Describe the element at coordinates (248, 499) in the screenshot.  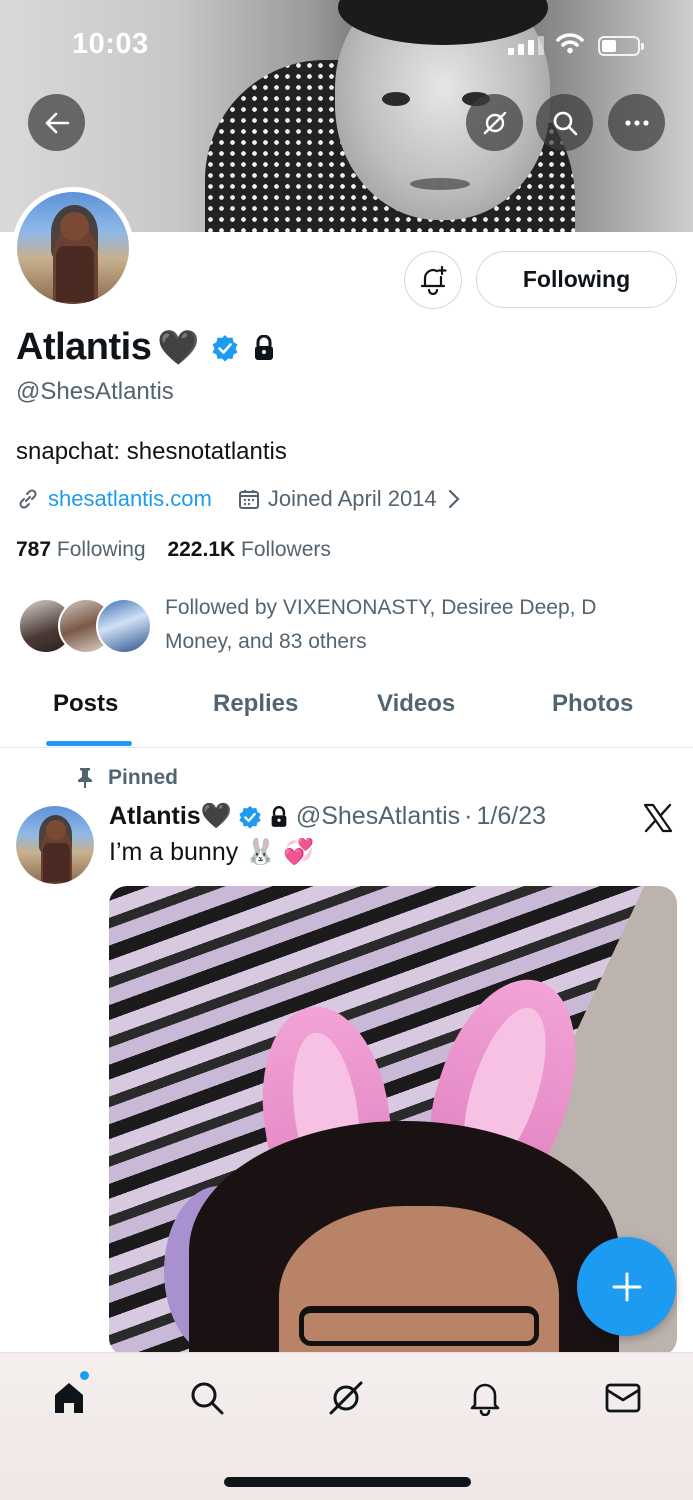
I see `calendar-icon` at that location.